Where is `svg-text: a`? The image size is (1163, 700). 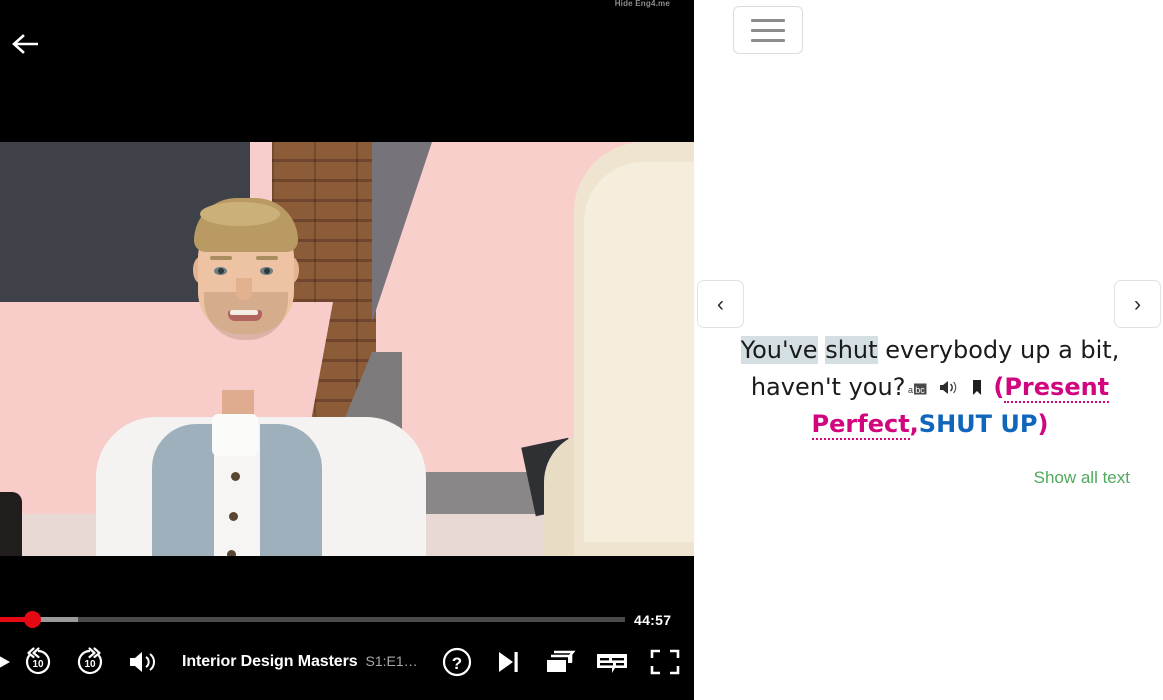 svg-text: a is located at coordinates (910, 390).